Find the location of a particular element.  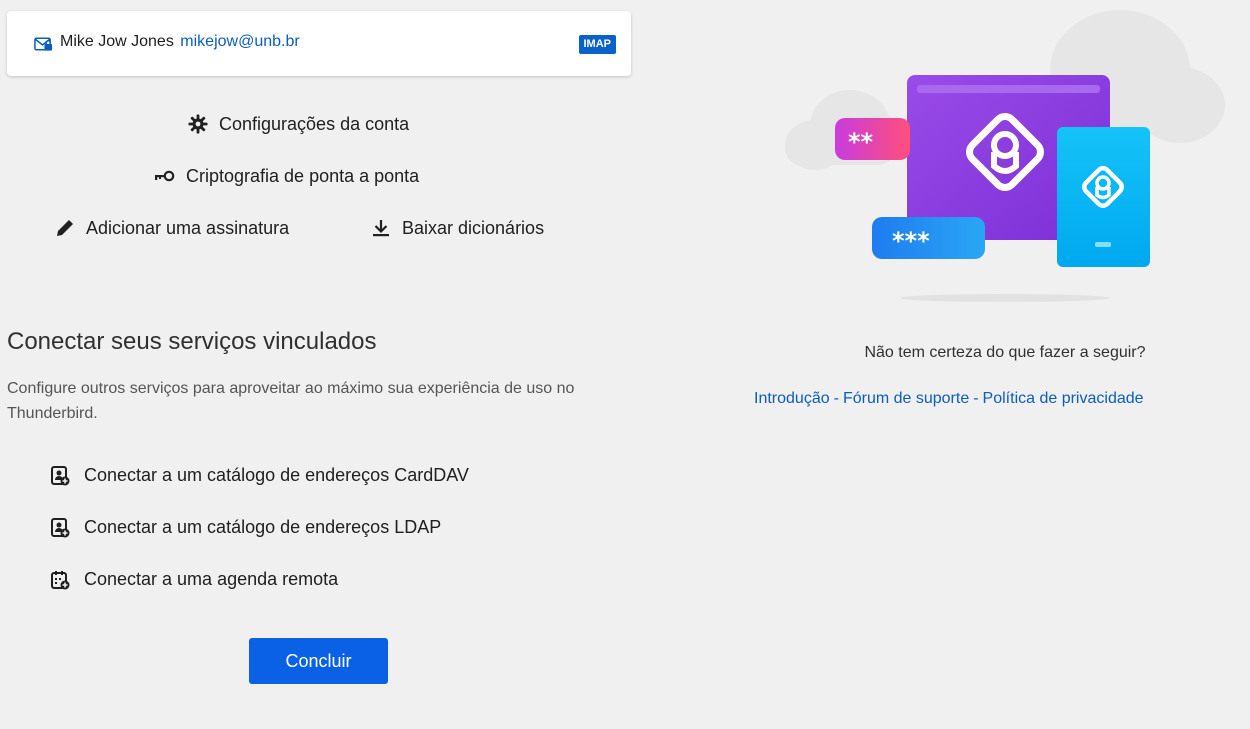

e2ee-link: Criptografia de ponta a ponta is located at coordinates (286, 176).